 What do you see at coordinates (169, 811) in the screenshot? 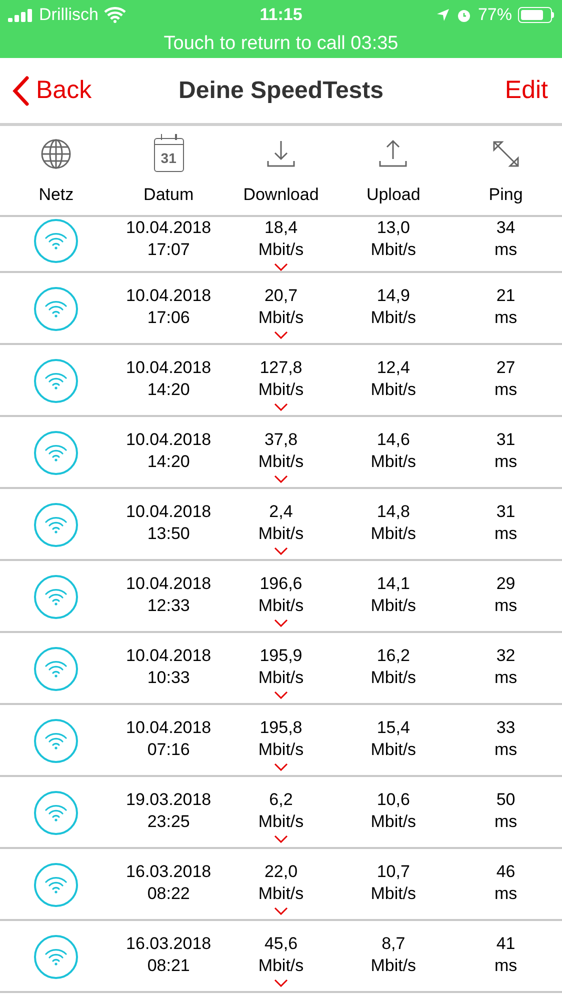
I see `table-cell: 19.03.2018 23:25` at bounding box center [169, 811].